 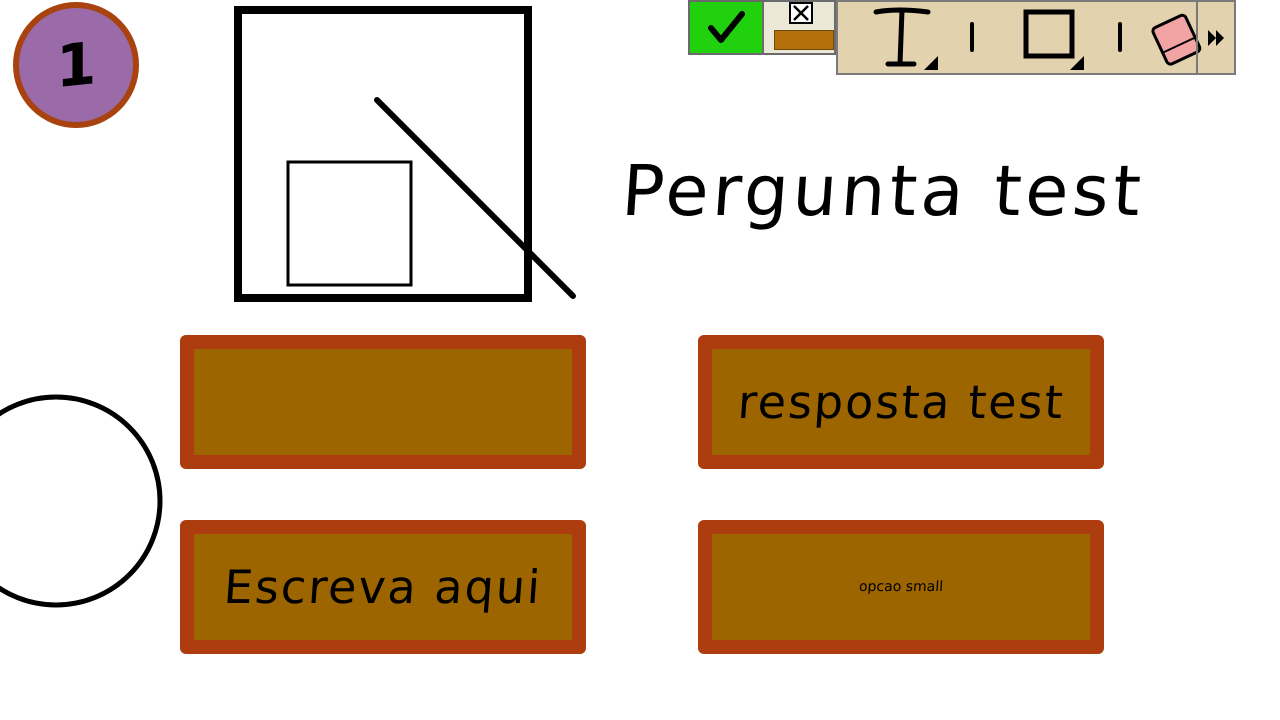 What do you see at coordinates (800, 27) in the screenshot?
I see `cancel-button` at bounding box center [800, 27].